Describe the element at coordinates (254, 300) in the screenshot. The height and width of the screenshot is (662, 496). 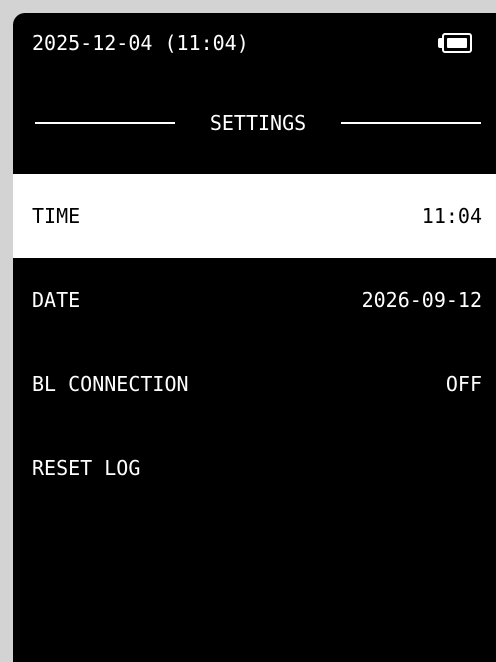
I see `menu-item-date: DATE 2026-09-12` at that location.